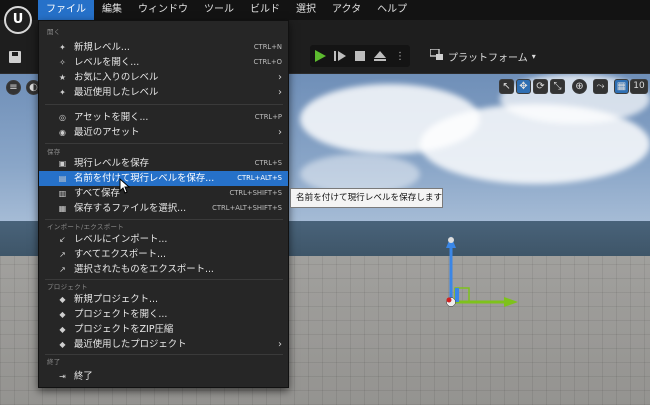 The height and width of the screenshot is (405, 650). What do you see at coordinates (163, 117) in the screenshot?
I see `menu-item-open-asset: ◎ アセットを開く... CTRL+P` at bounding box center [163, 117].